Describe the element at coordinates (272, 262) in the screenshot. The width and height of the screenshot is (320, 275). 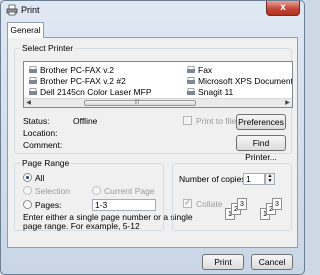
I see `cancel-button: Cancel` at that location.